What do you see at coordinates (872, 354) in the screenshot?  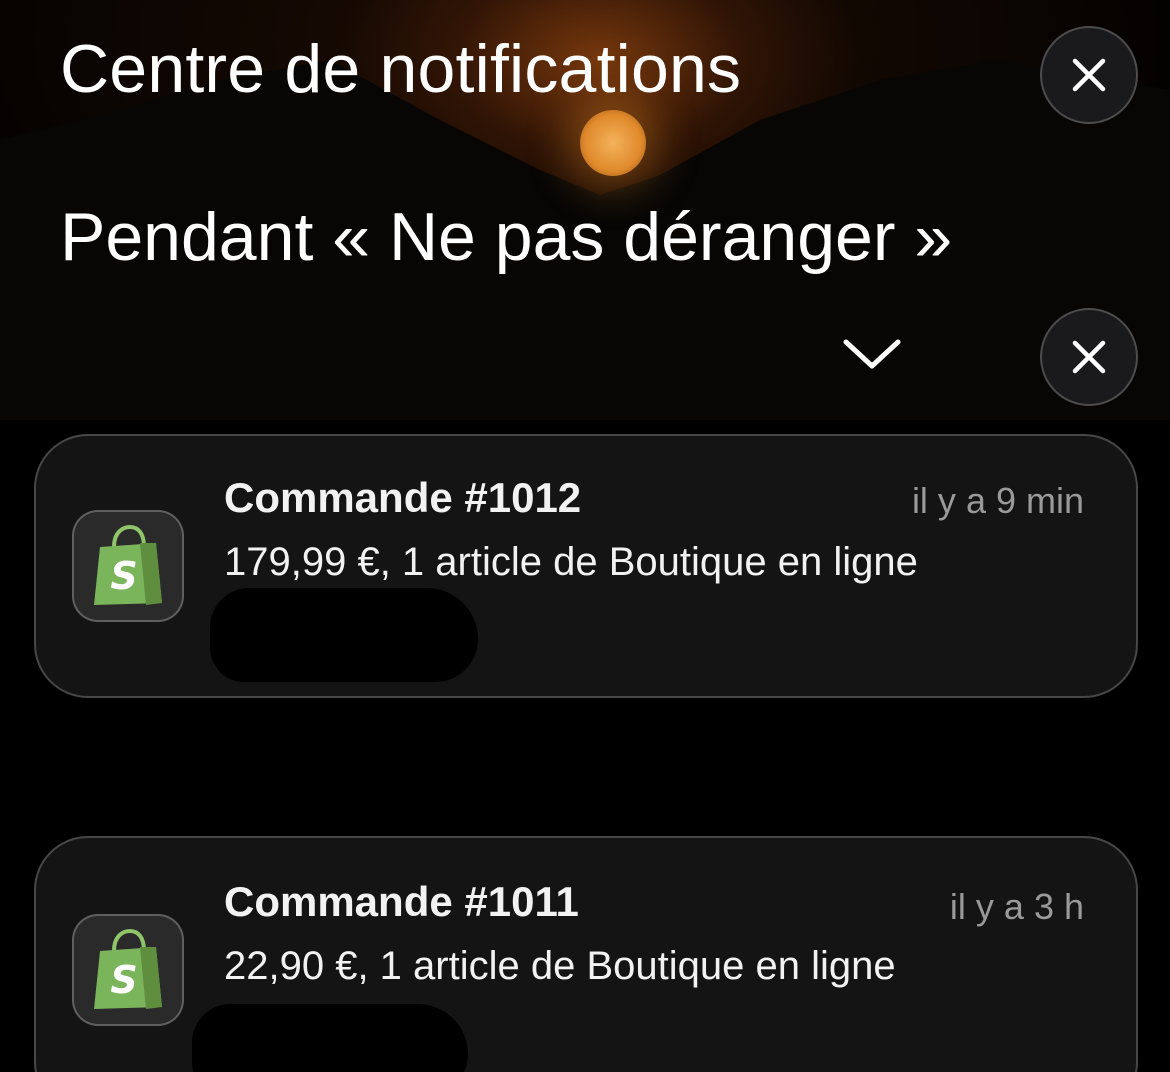 I see `chevron-down-icon` at bounding box center [872, 354].